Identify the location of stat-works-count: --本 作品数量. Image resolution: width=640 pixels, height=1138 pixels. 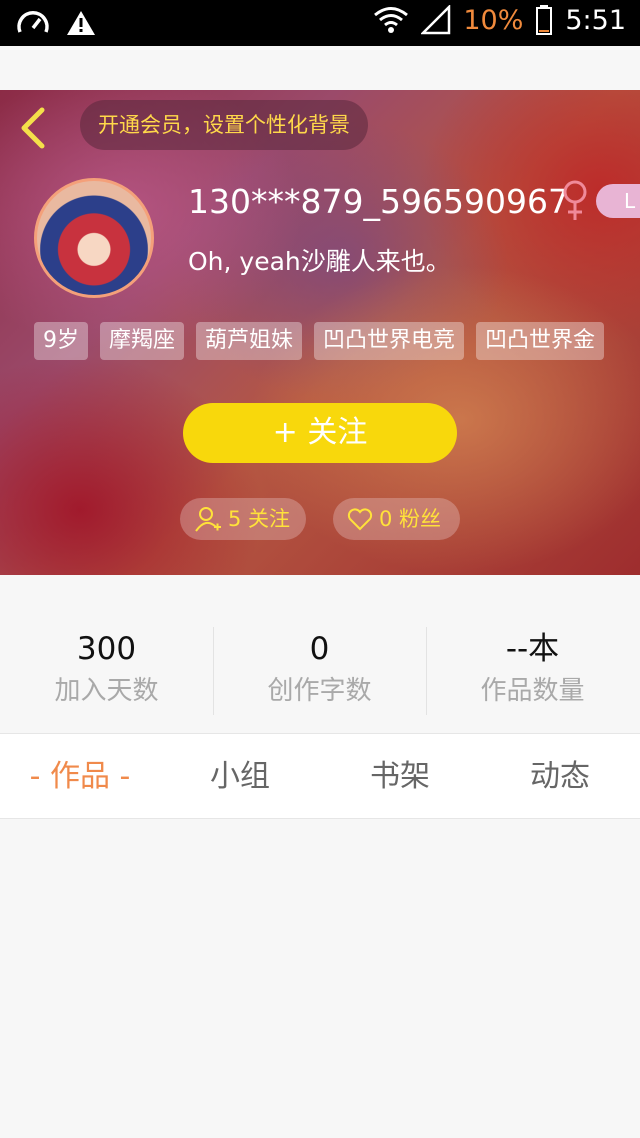
(532, 669).